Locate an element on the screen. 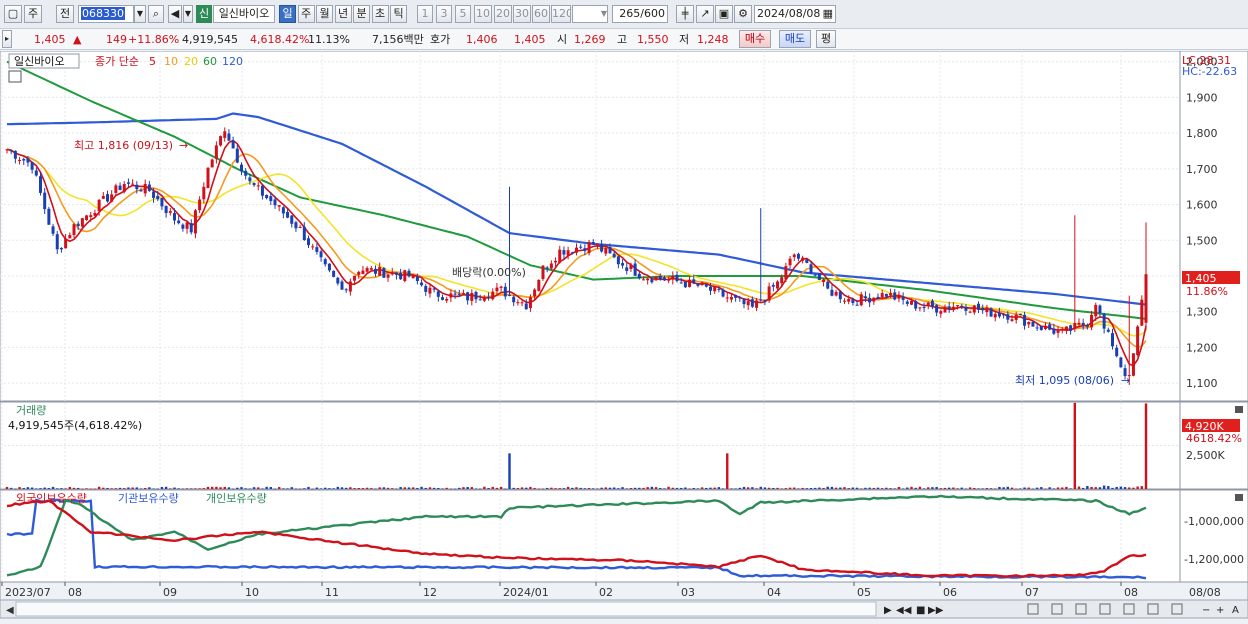 This screenshot has height=624, width=1248. search-icon: ⌕ is located at coordinates (156, 14).